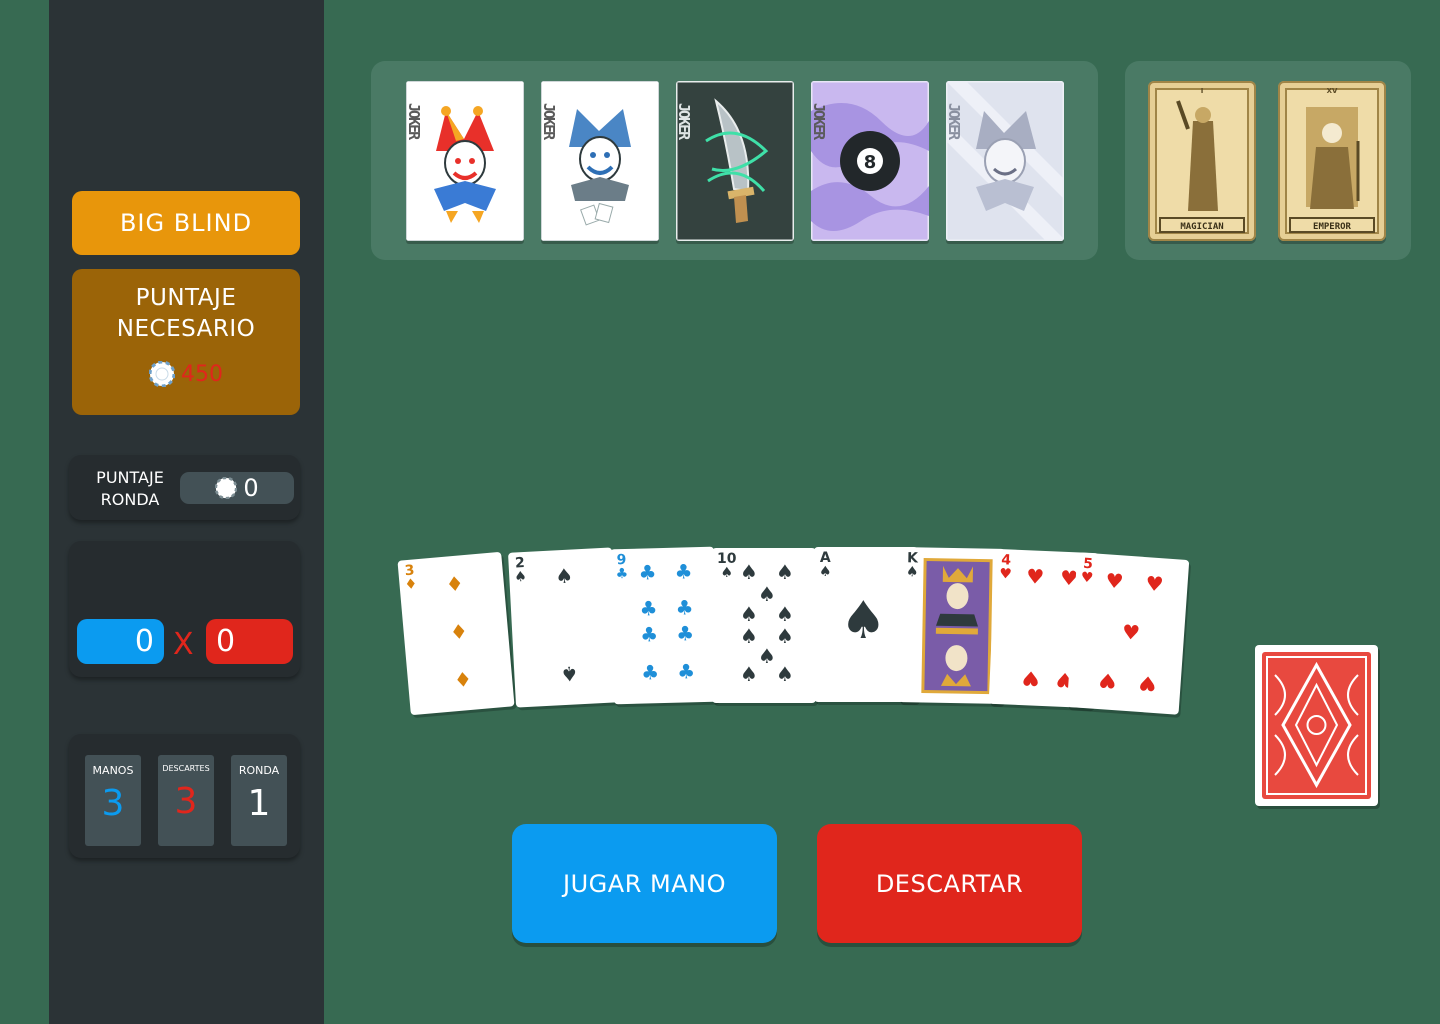  Describe the element at coordinates (764, 625) in the screenshot. I see `playing-card: 10 ♠ ♠ ♠ ♠ ♠ ♠ ♠ ♠ ♠ ♠ ♠` at that location.